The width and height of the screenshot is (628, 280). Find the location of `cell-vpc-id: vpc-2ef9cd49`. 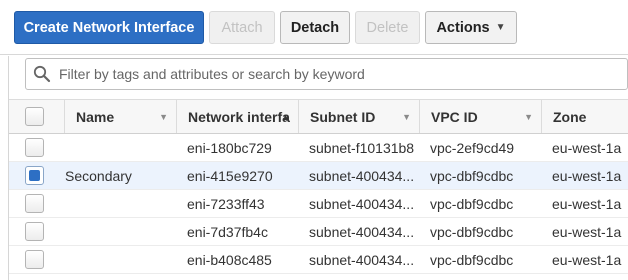

cell-vpc-id: vpc-2ef9cd49 is located at coordinates (472, 148).